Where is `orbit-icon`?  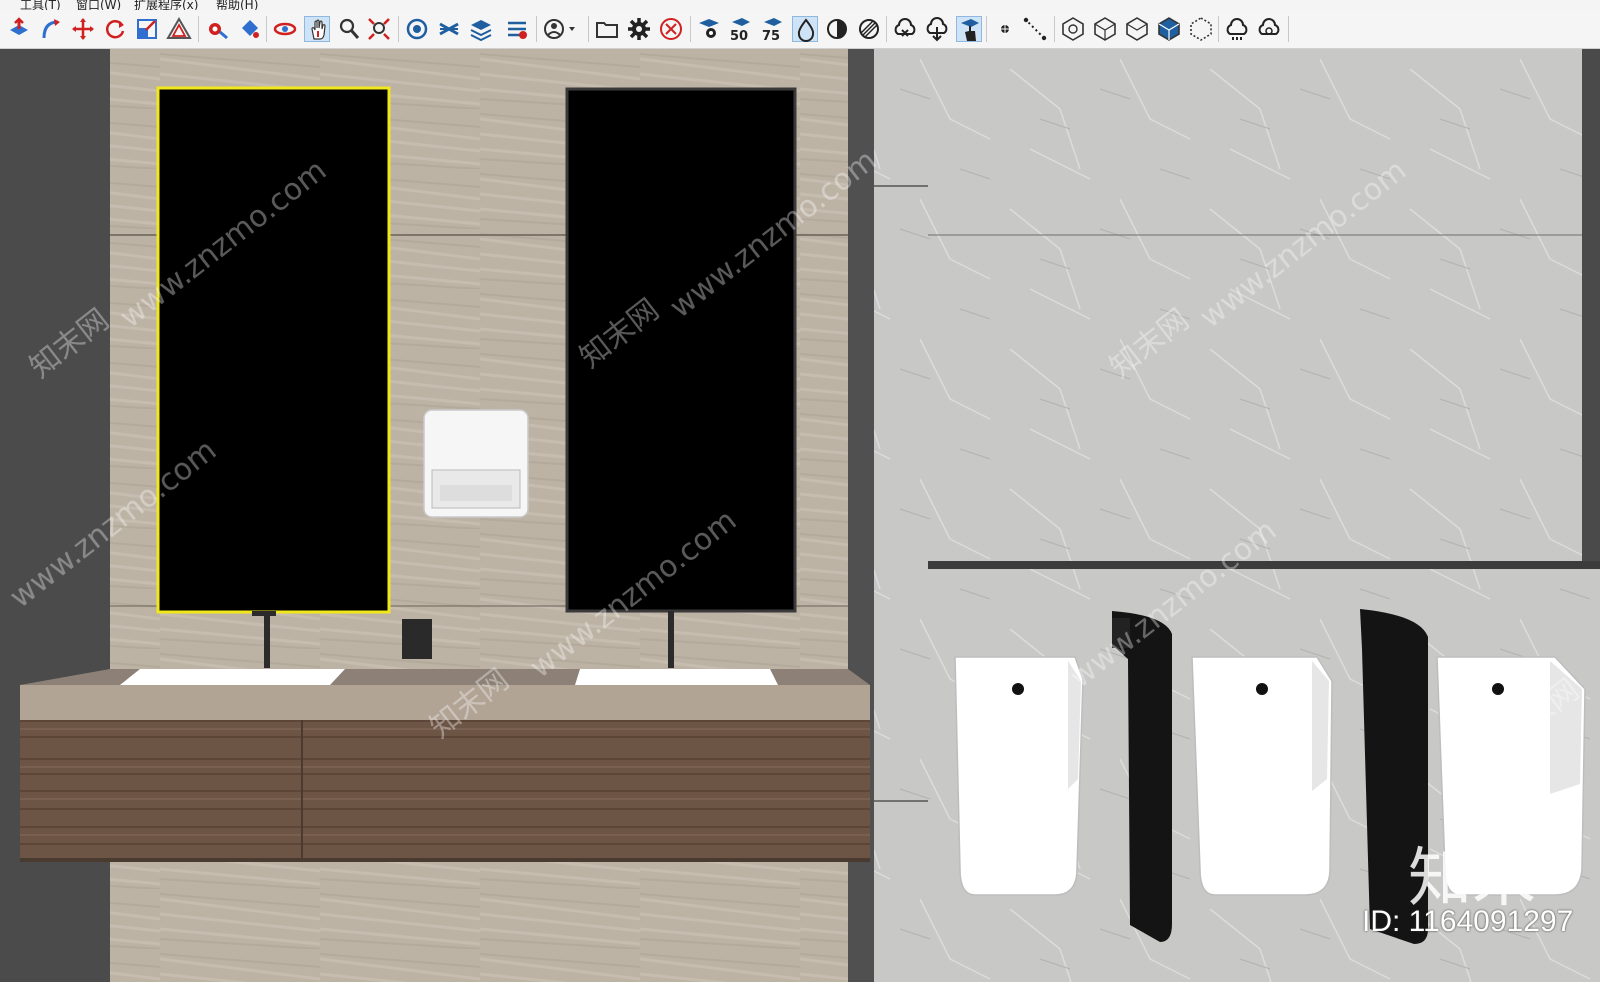 orbit-icon is located at coordinates (285, 29).